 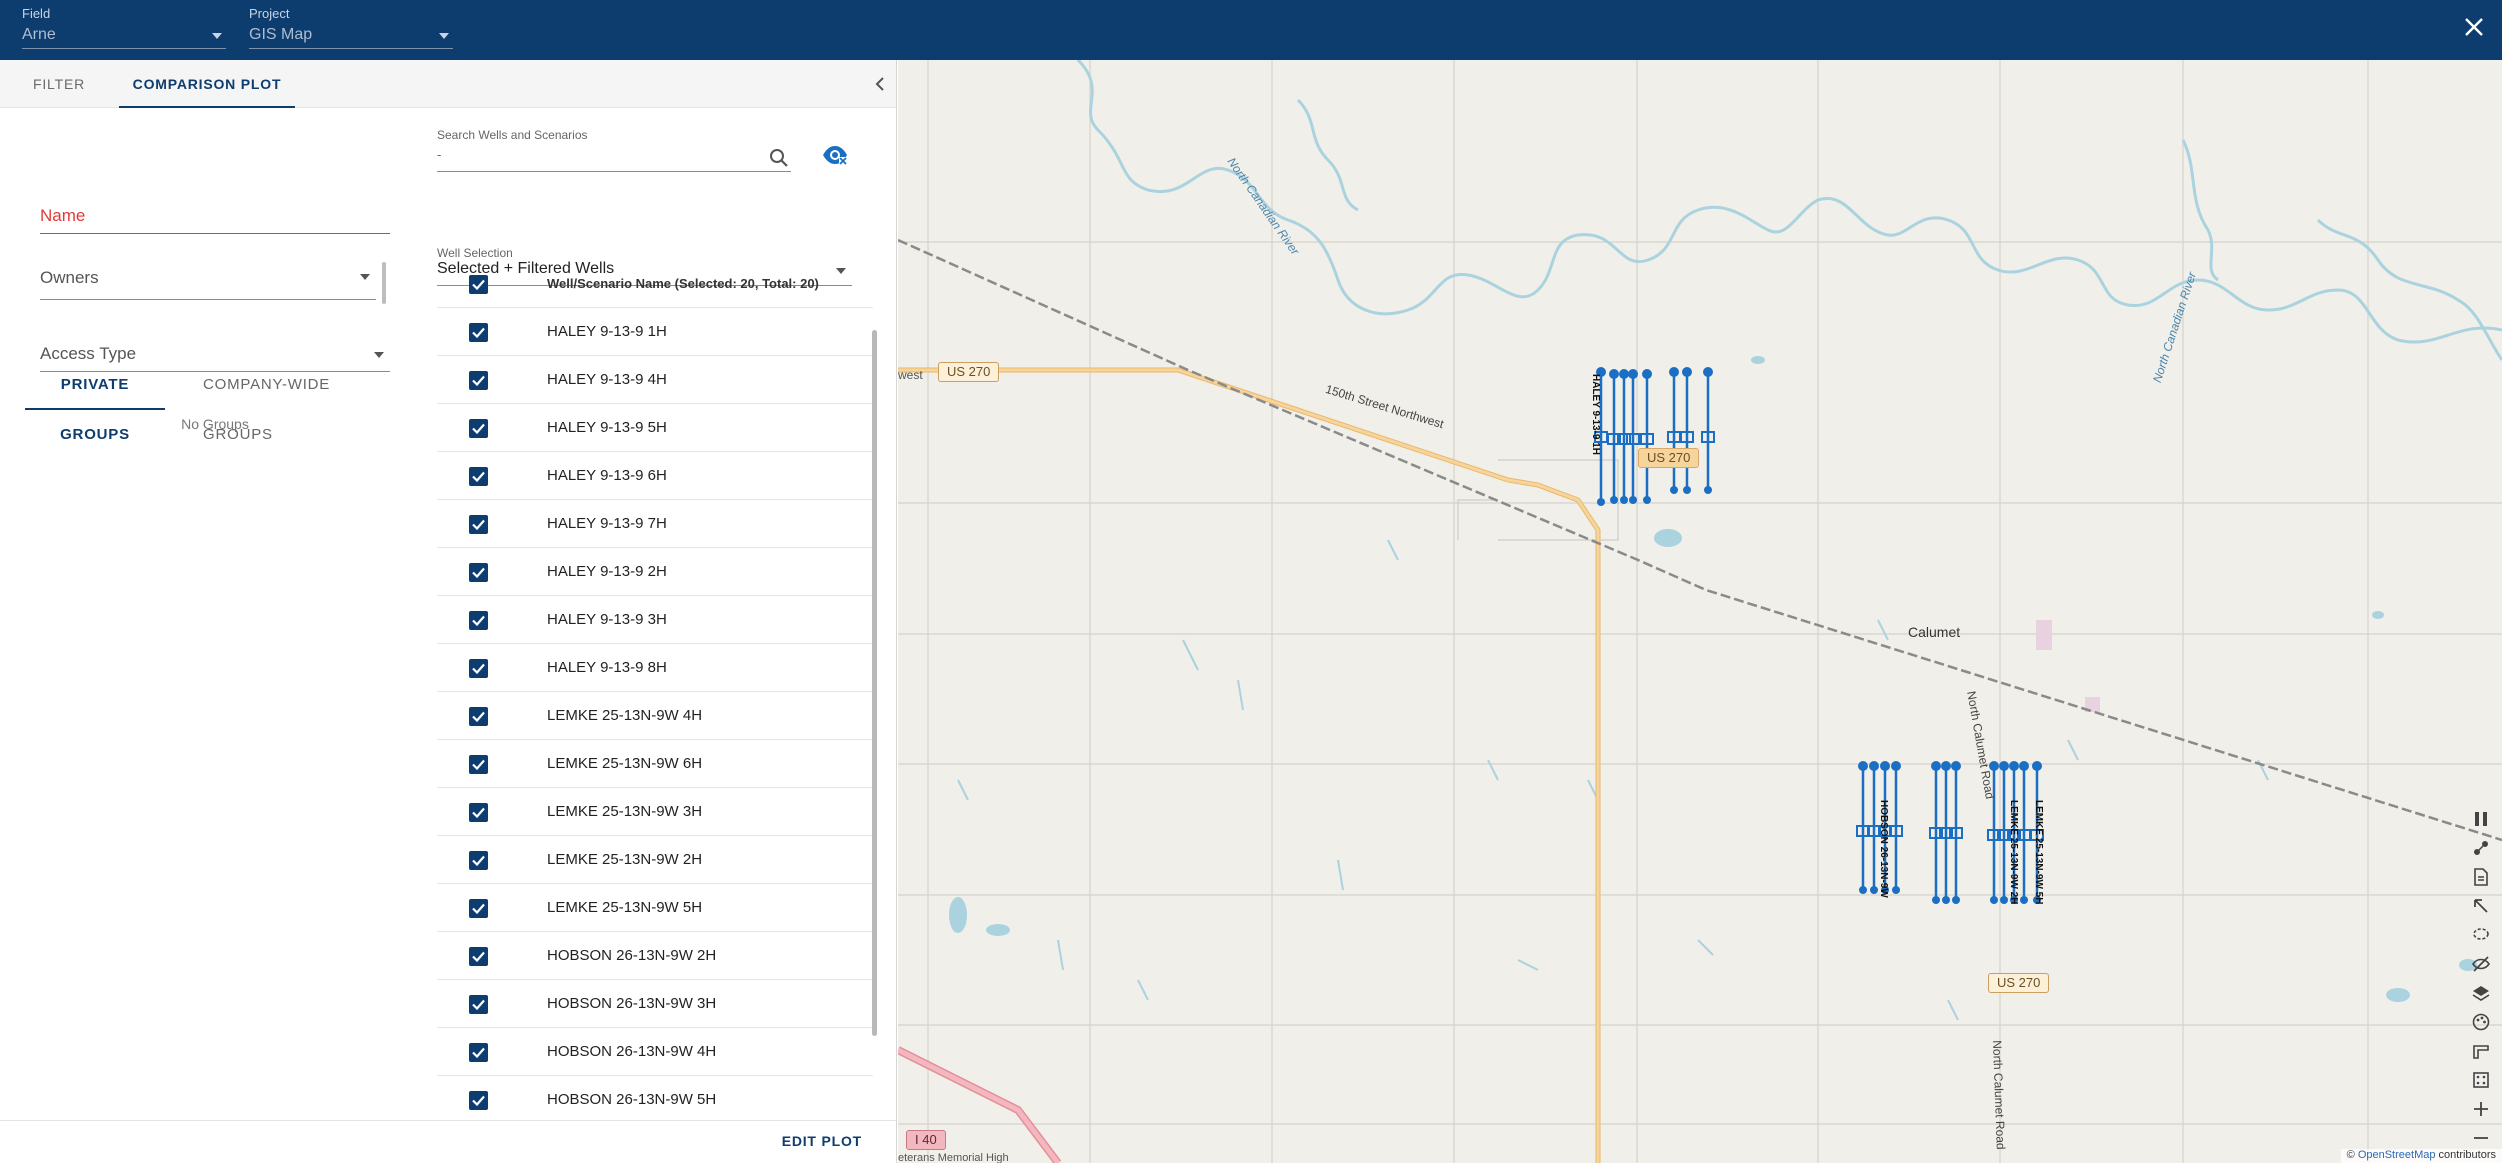 I want to click on name-field: Name, so click(x=215, y=219).